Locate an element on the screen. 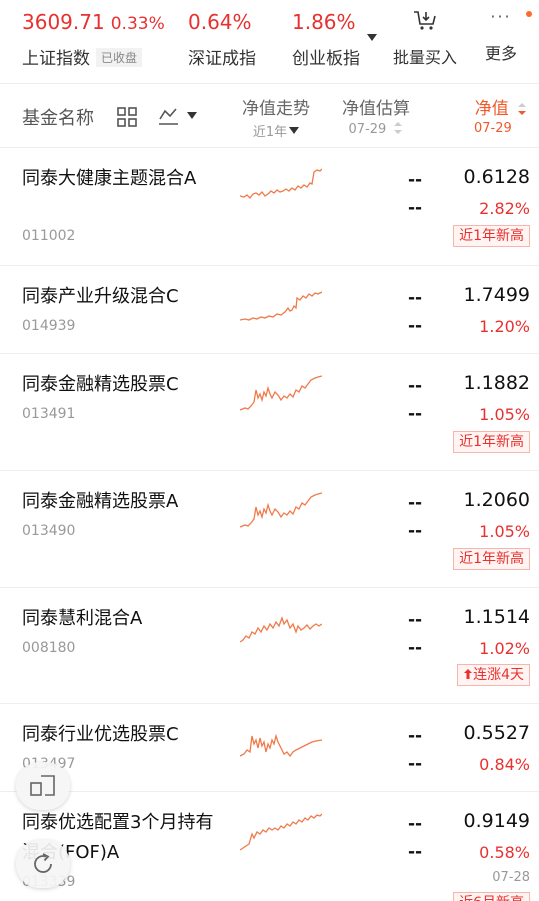  sort-icon is located at coordinates (398, 128).